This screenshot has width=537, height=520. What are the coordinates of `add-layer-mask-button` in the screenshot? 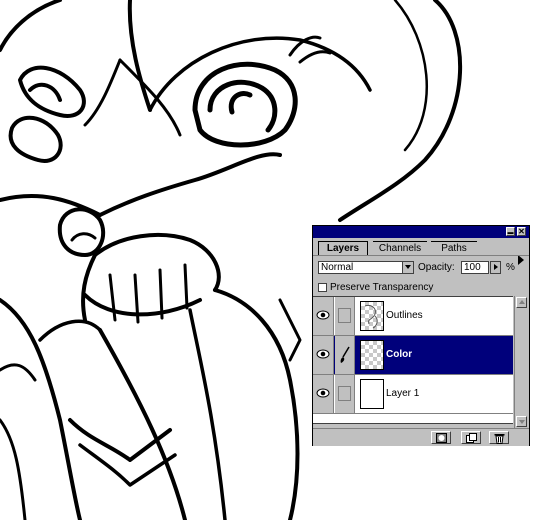 It's located at (441, 437).